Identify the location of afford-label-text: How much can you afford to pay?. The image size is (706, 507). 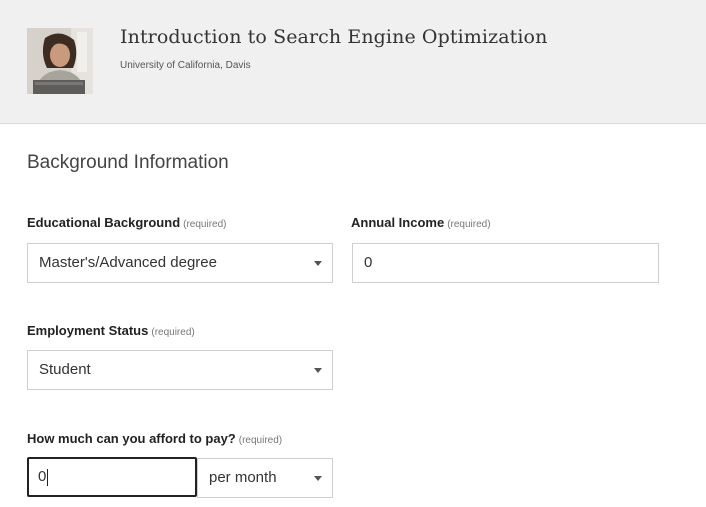
(131, 438).